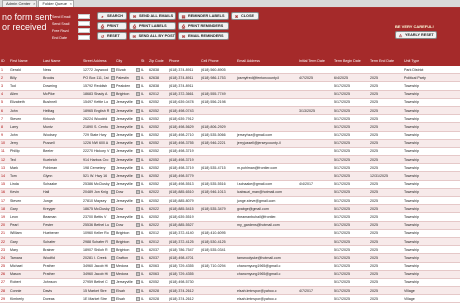 The width and height of the screenshot is (460, 303). What do you see at coordinates (62, 70) in the screenshot?
I see `cell-last-name: Ness` at bounding box center [62, 70].